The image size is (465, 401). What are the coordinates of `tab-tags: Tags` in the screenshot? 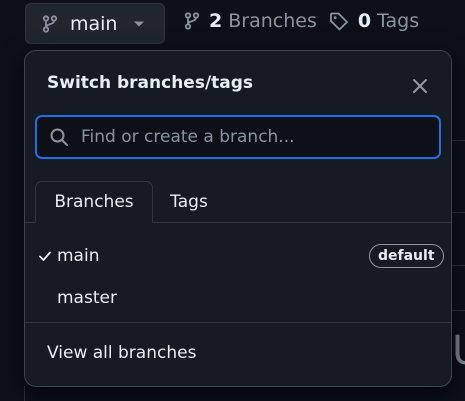 It's located at (189, 202).